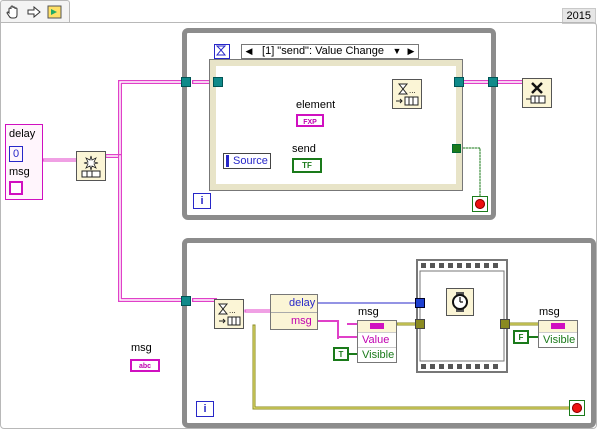  What do you see at coordinates (22, 134) in the screenshot?
I see `delay-label: delay` at bounding box center [22, 134].